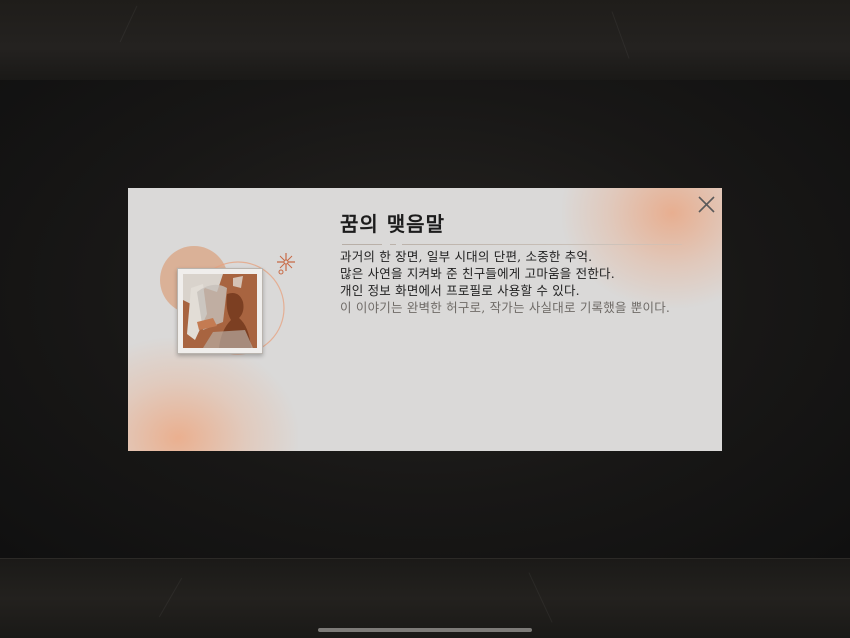 The height and width of the screenshot is (638, 850). Describe the element at coordinates (392, 224) in the screenshot. I see `dialog-title: 꿈의 맺음말` at that location.